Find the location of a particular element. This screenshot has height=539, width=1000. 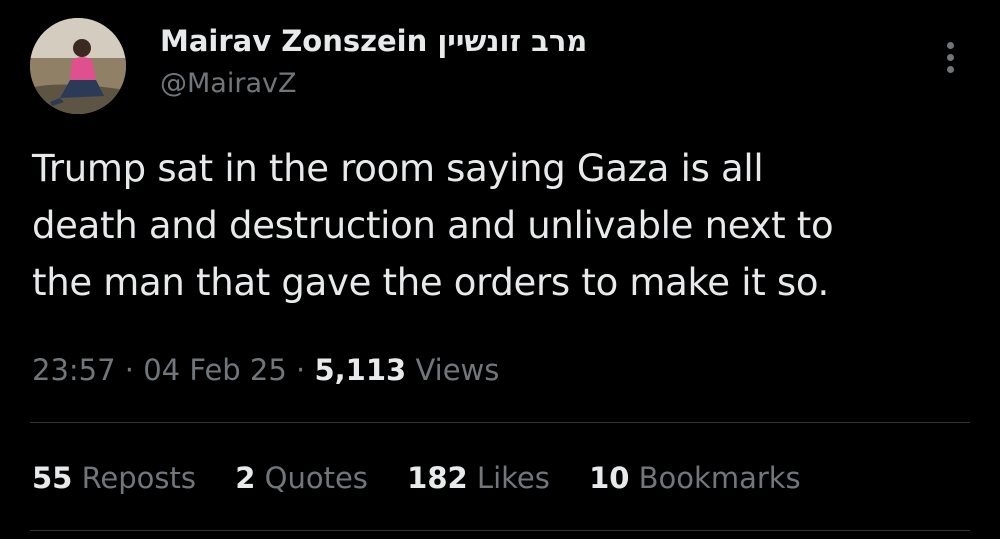

reposts-stat: 55 Reposts is located at coordinates (114, 478).